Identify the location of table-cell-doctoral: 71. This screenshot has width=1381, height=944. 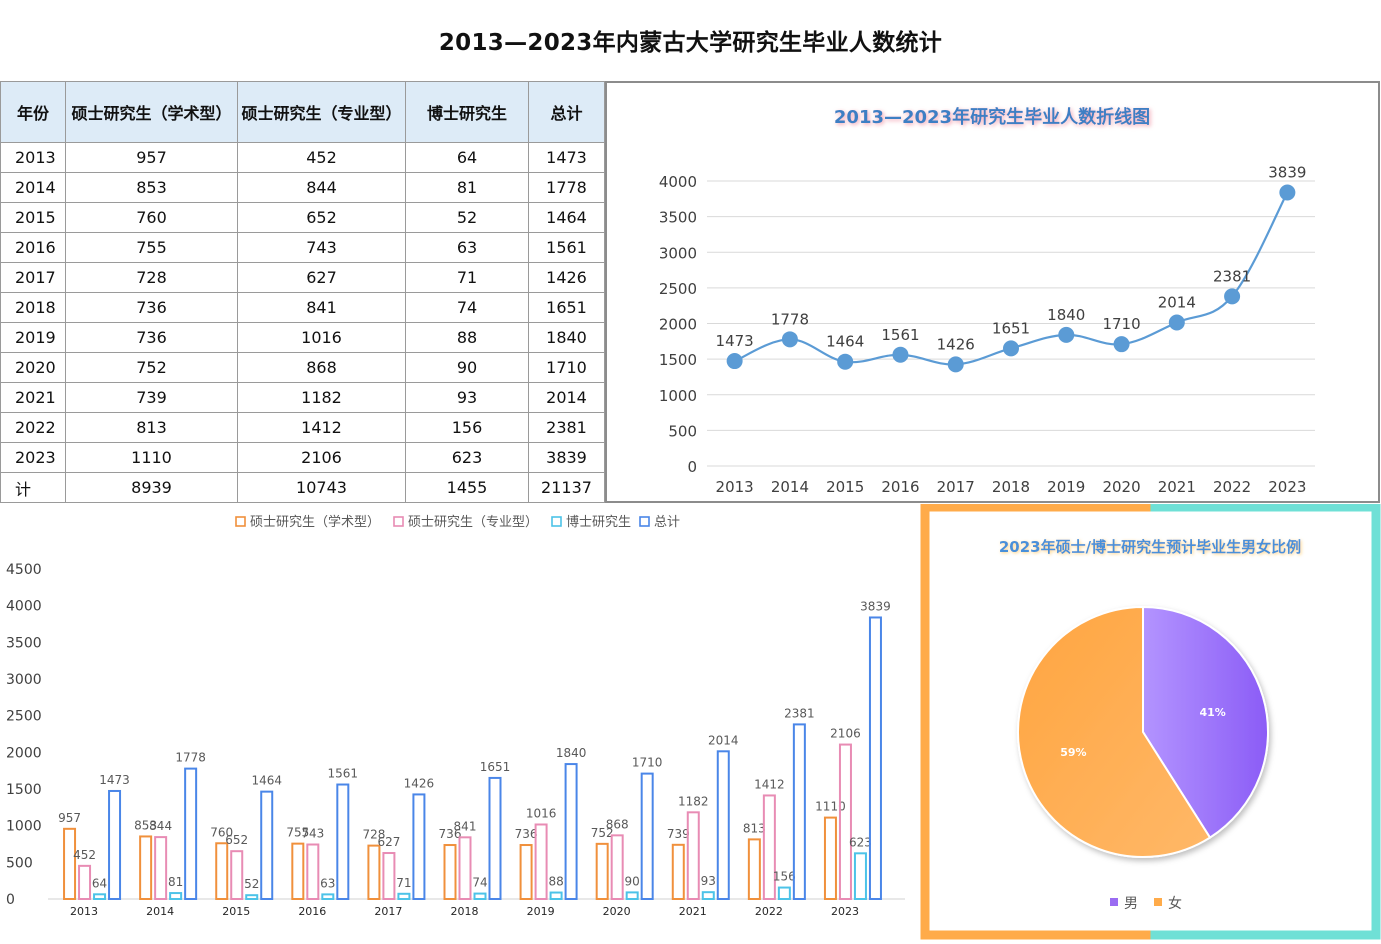
(467, 277).